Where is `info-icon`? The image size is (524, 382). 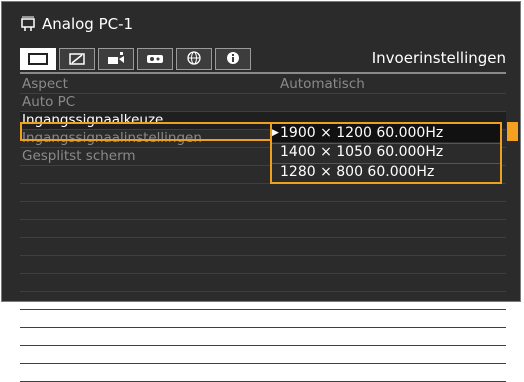 info-icon is located at coordinates (233, 59).